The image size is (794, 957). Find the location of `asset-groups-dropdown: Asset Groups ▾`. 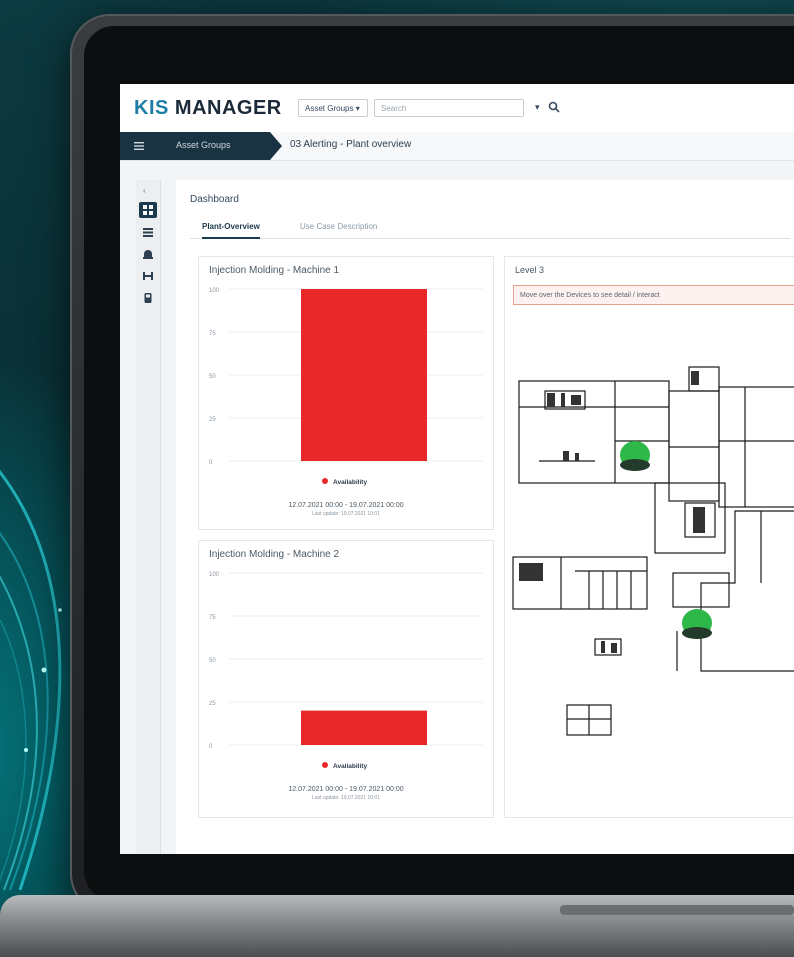

asset-groups-dropdown: Asset Groups ▾ is located at coordinates (333, 108).